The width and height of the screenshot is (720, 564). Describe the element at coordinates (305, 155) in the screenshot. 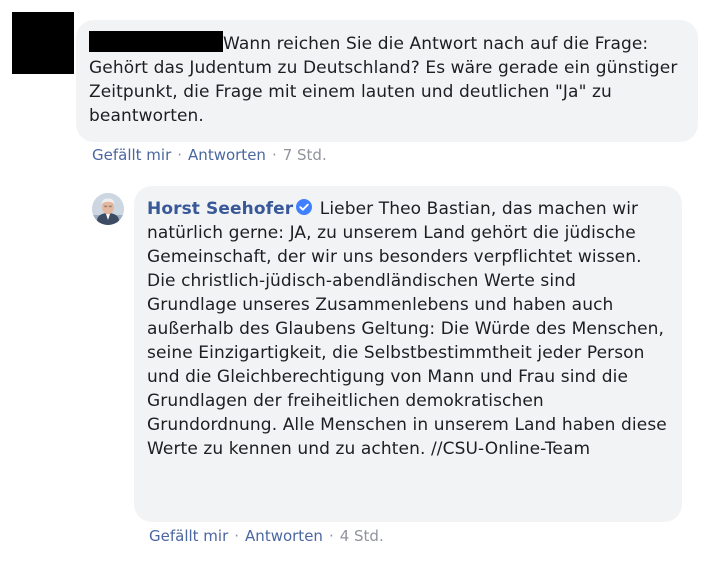

I see `comment-timestamp: 7 Std.` at that location.